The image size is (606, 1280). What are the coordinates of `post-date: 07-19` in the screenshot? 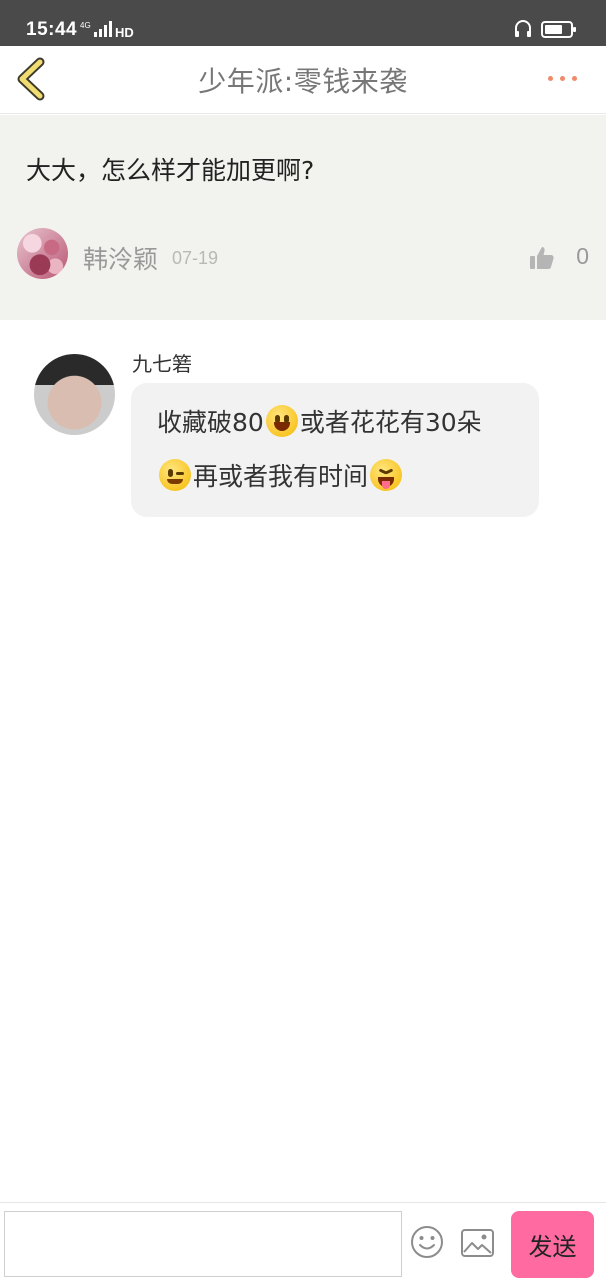 It's located at (195, 258).